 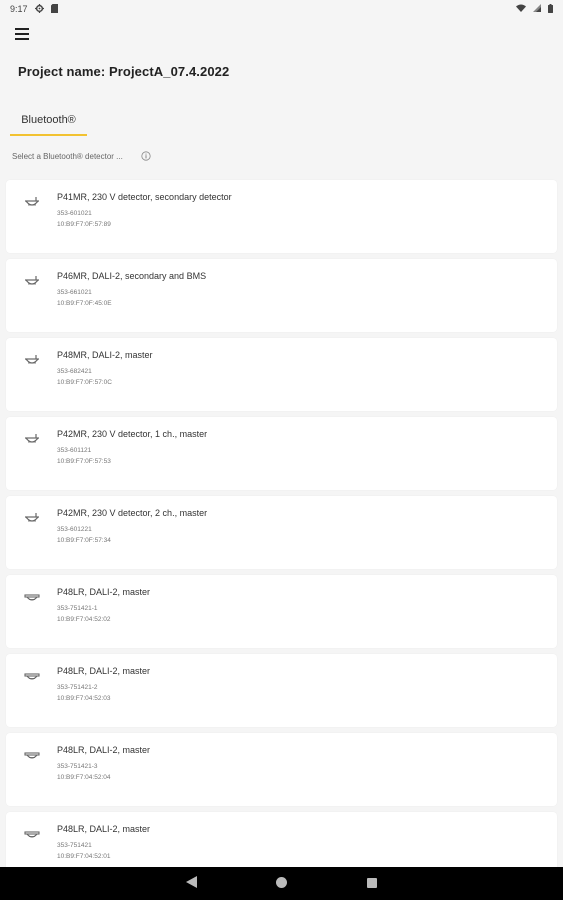 I want to click on device-code: 353-751421-1, so click(x=77, y=608).